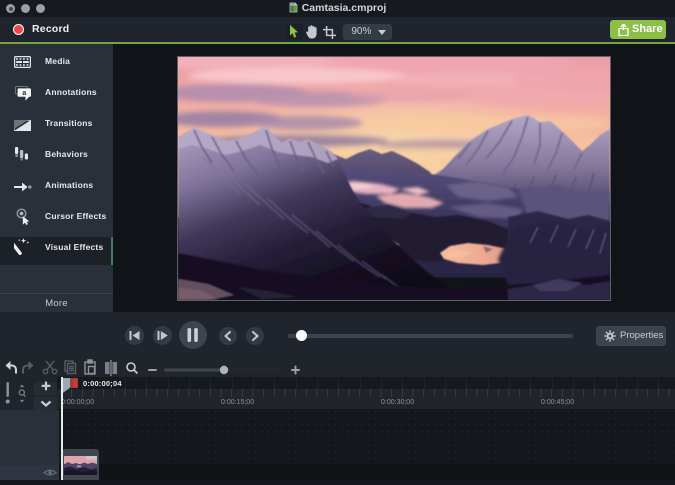 Image resolution: width=675 pixels, height=485 pixels. What do you see at coordinates (24, 93) in the screenshot?
I see `svg-text: a` at bounding box center [24, 93].